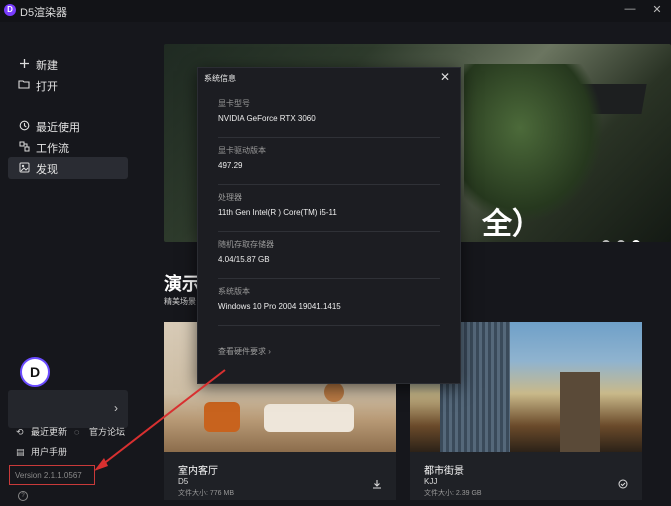  What do you see at coordinates (35, 372) in the screenshot?
I see `avatar: D` at bounding box center [35, 372].